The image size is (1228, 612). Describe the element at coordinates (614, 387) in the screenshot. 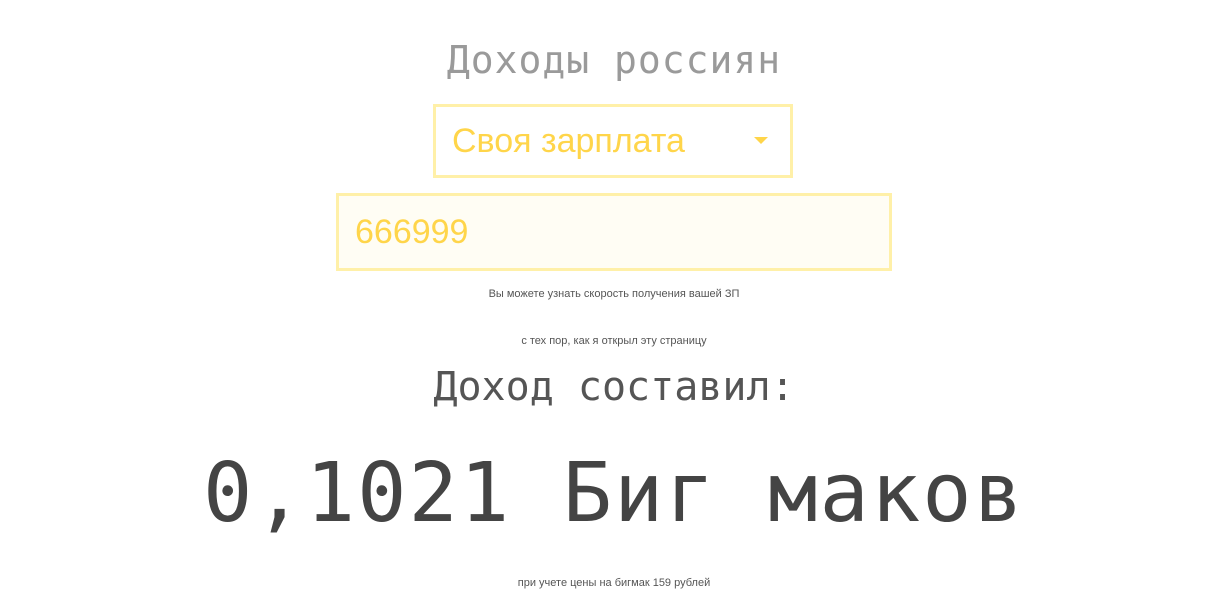

I see `result-label: Доход составил:` at that location.